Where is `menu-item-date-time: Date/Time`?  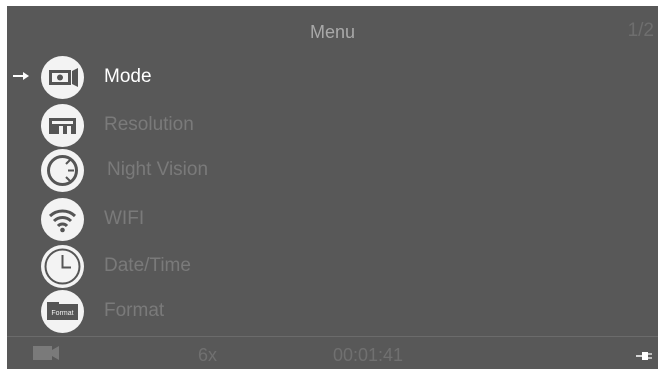 menu-item-date-time: Date/Time is located at coordinates (332, 266).